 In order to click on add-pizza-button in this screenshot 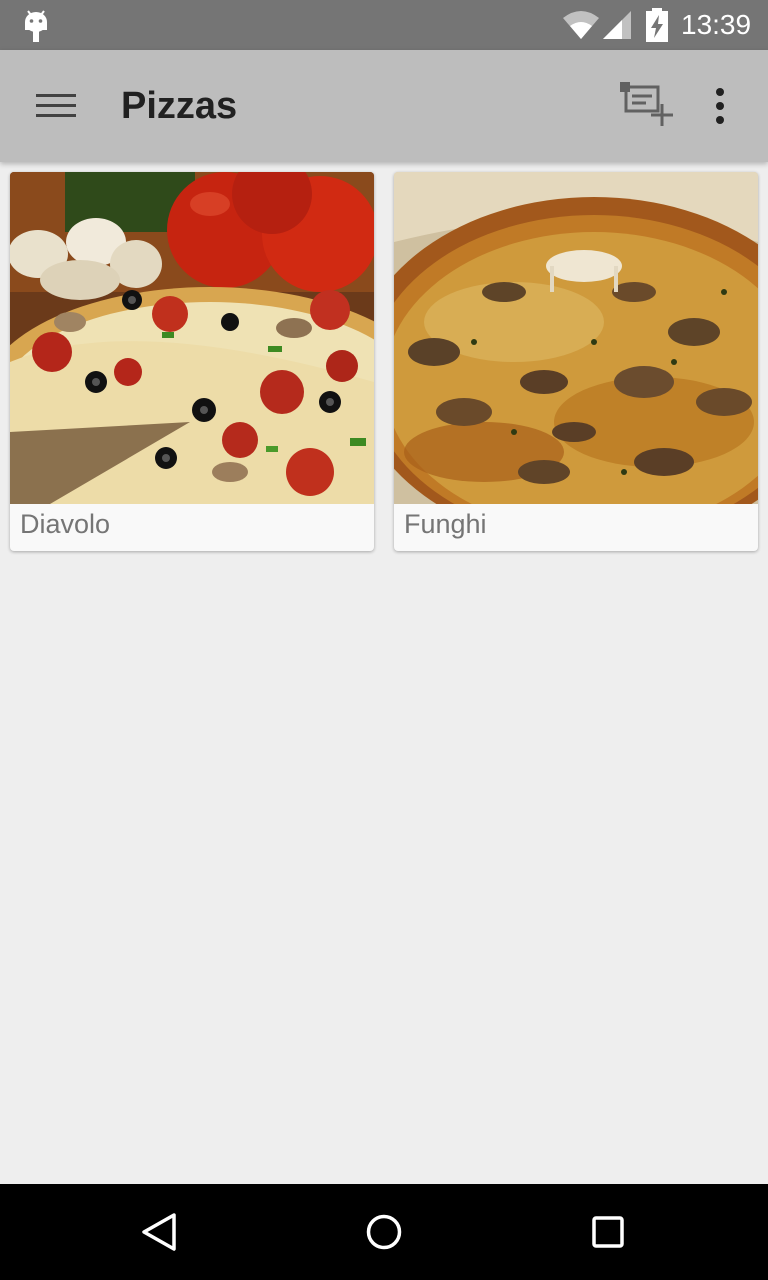, I will do `click(648, 106)`.